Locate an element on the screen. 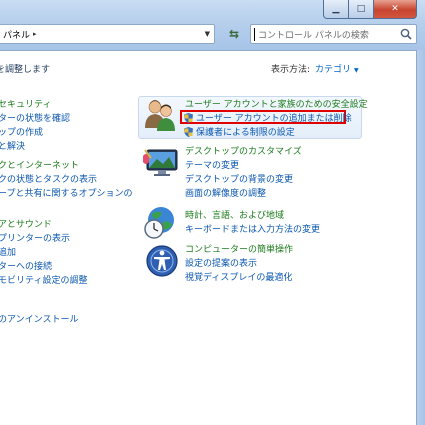 Image resolution: width=425 pixels, height=425 pixels. clock-globe-icon is located at coordinates (161, 222).